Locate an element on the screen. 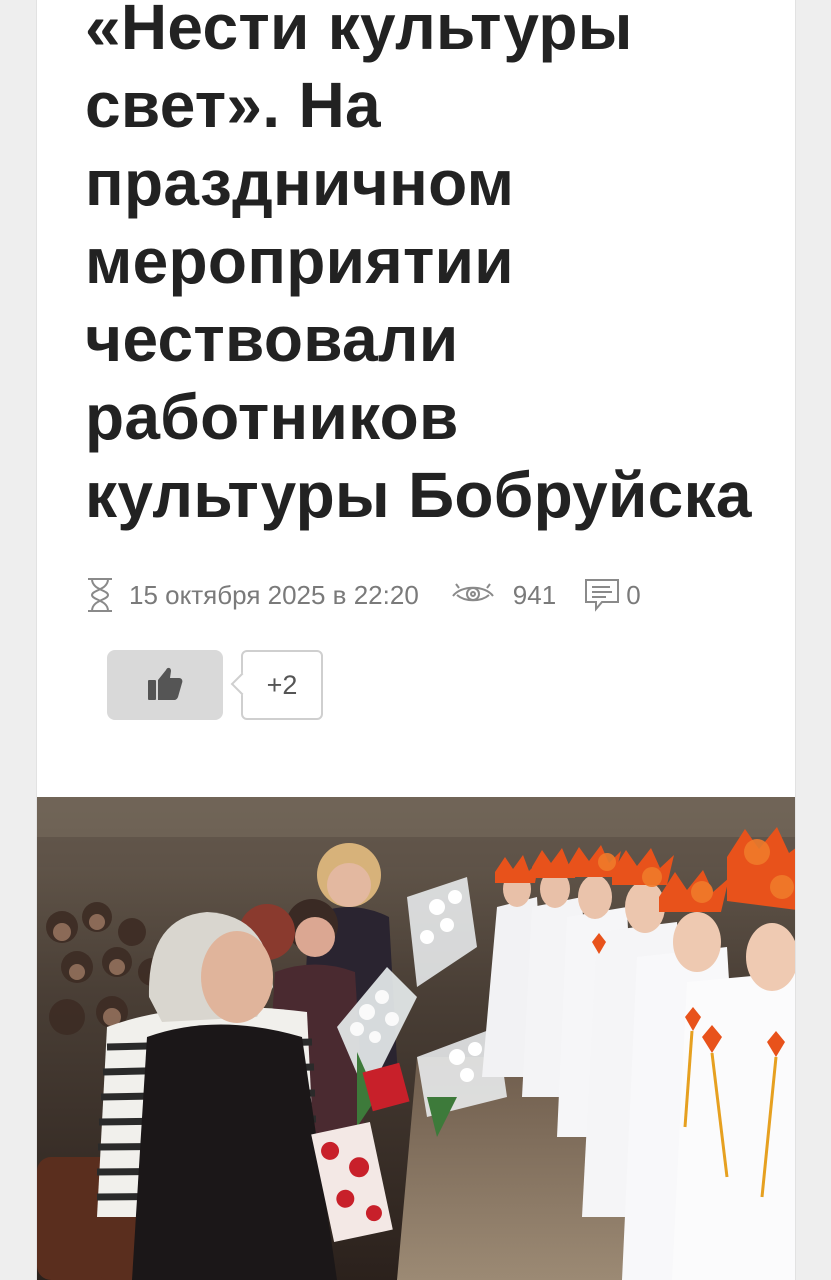  title-line: «Нести культуры is located at coordinates (359, 31).